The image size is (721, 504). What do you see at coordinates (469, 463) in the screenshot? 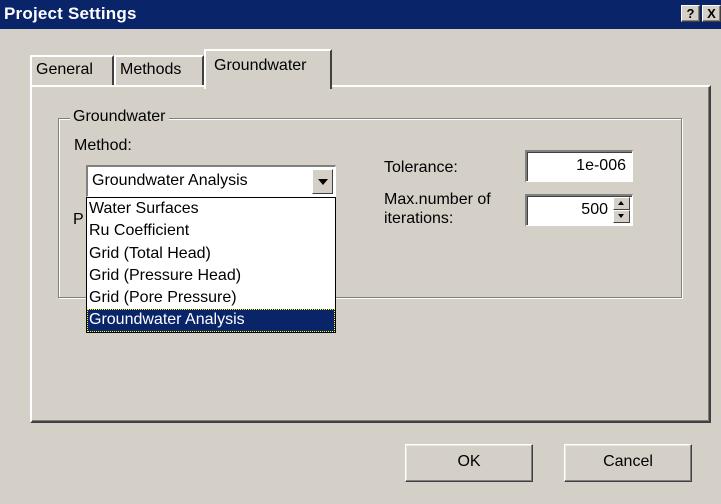
I see `ok-button: OK` at bounding box center [469, 463].